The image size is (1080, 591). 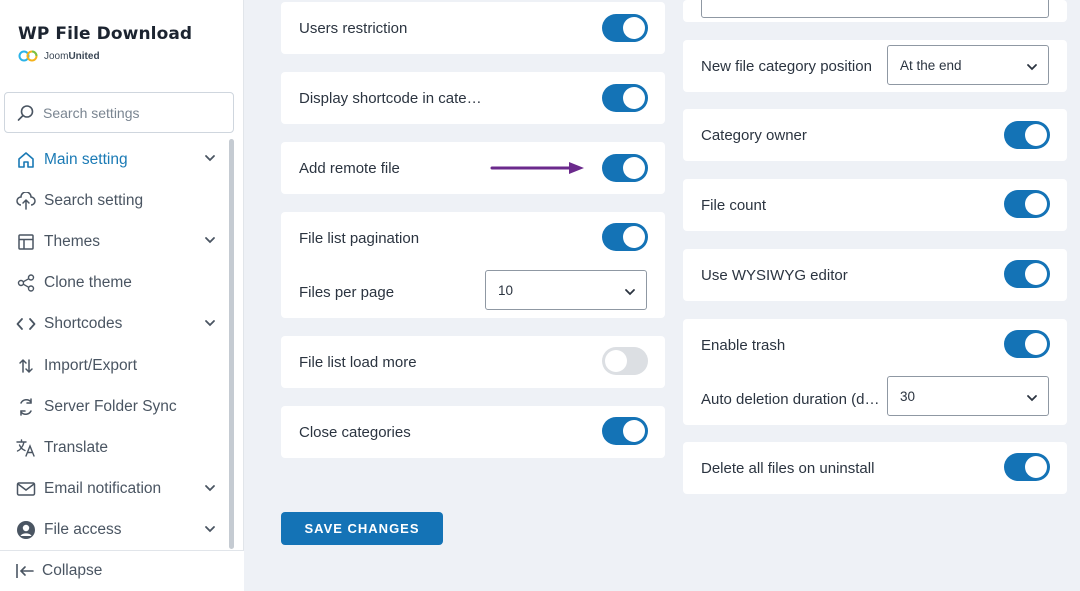 I want to click on sidebar-item-search-setting: Search setting, so click(x=114, y=200).